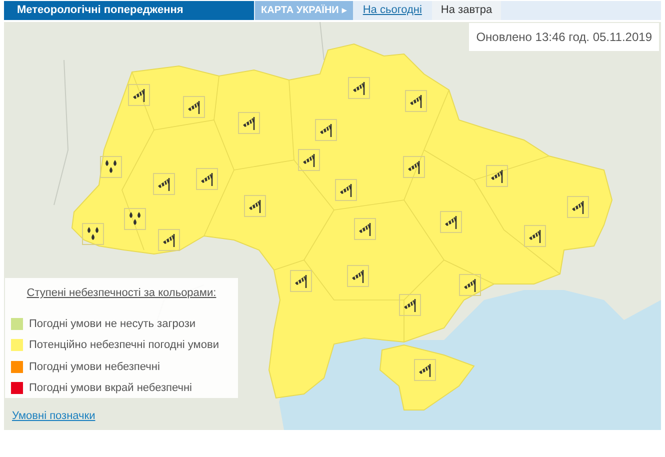  I want to click on update-time: Оновлено 13:46 год. 05.11.2019, so click(564, 37).